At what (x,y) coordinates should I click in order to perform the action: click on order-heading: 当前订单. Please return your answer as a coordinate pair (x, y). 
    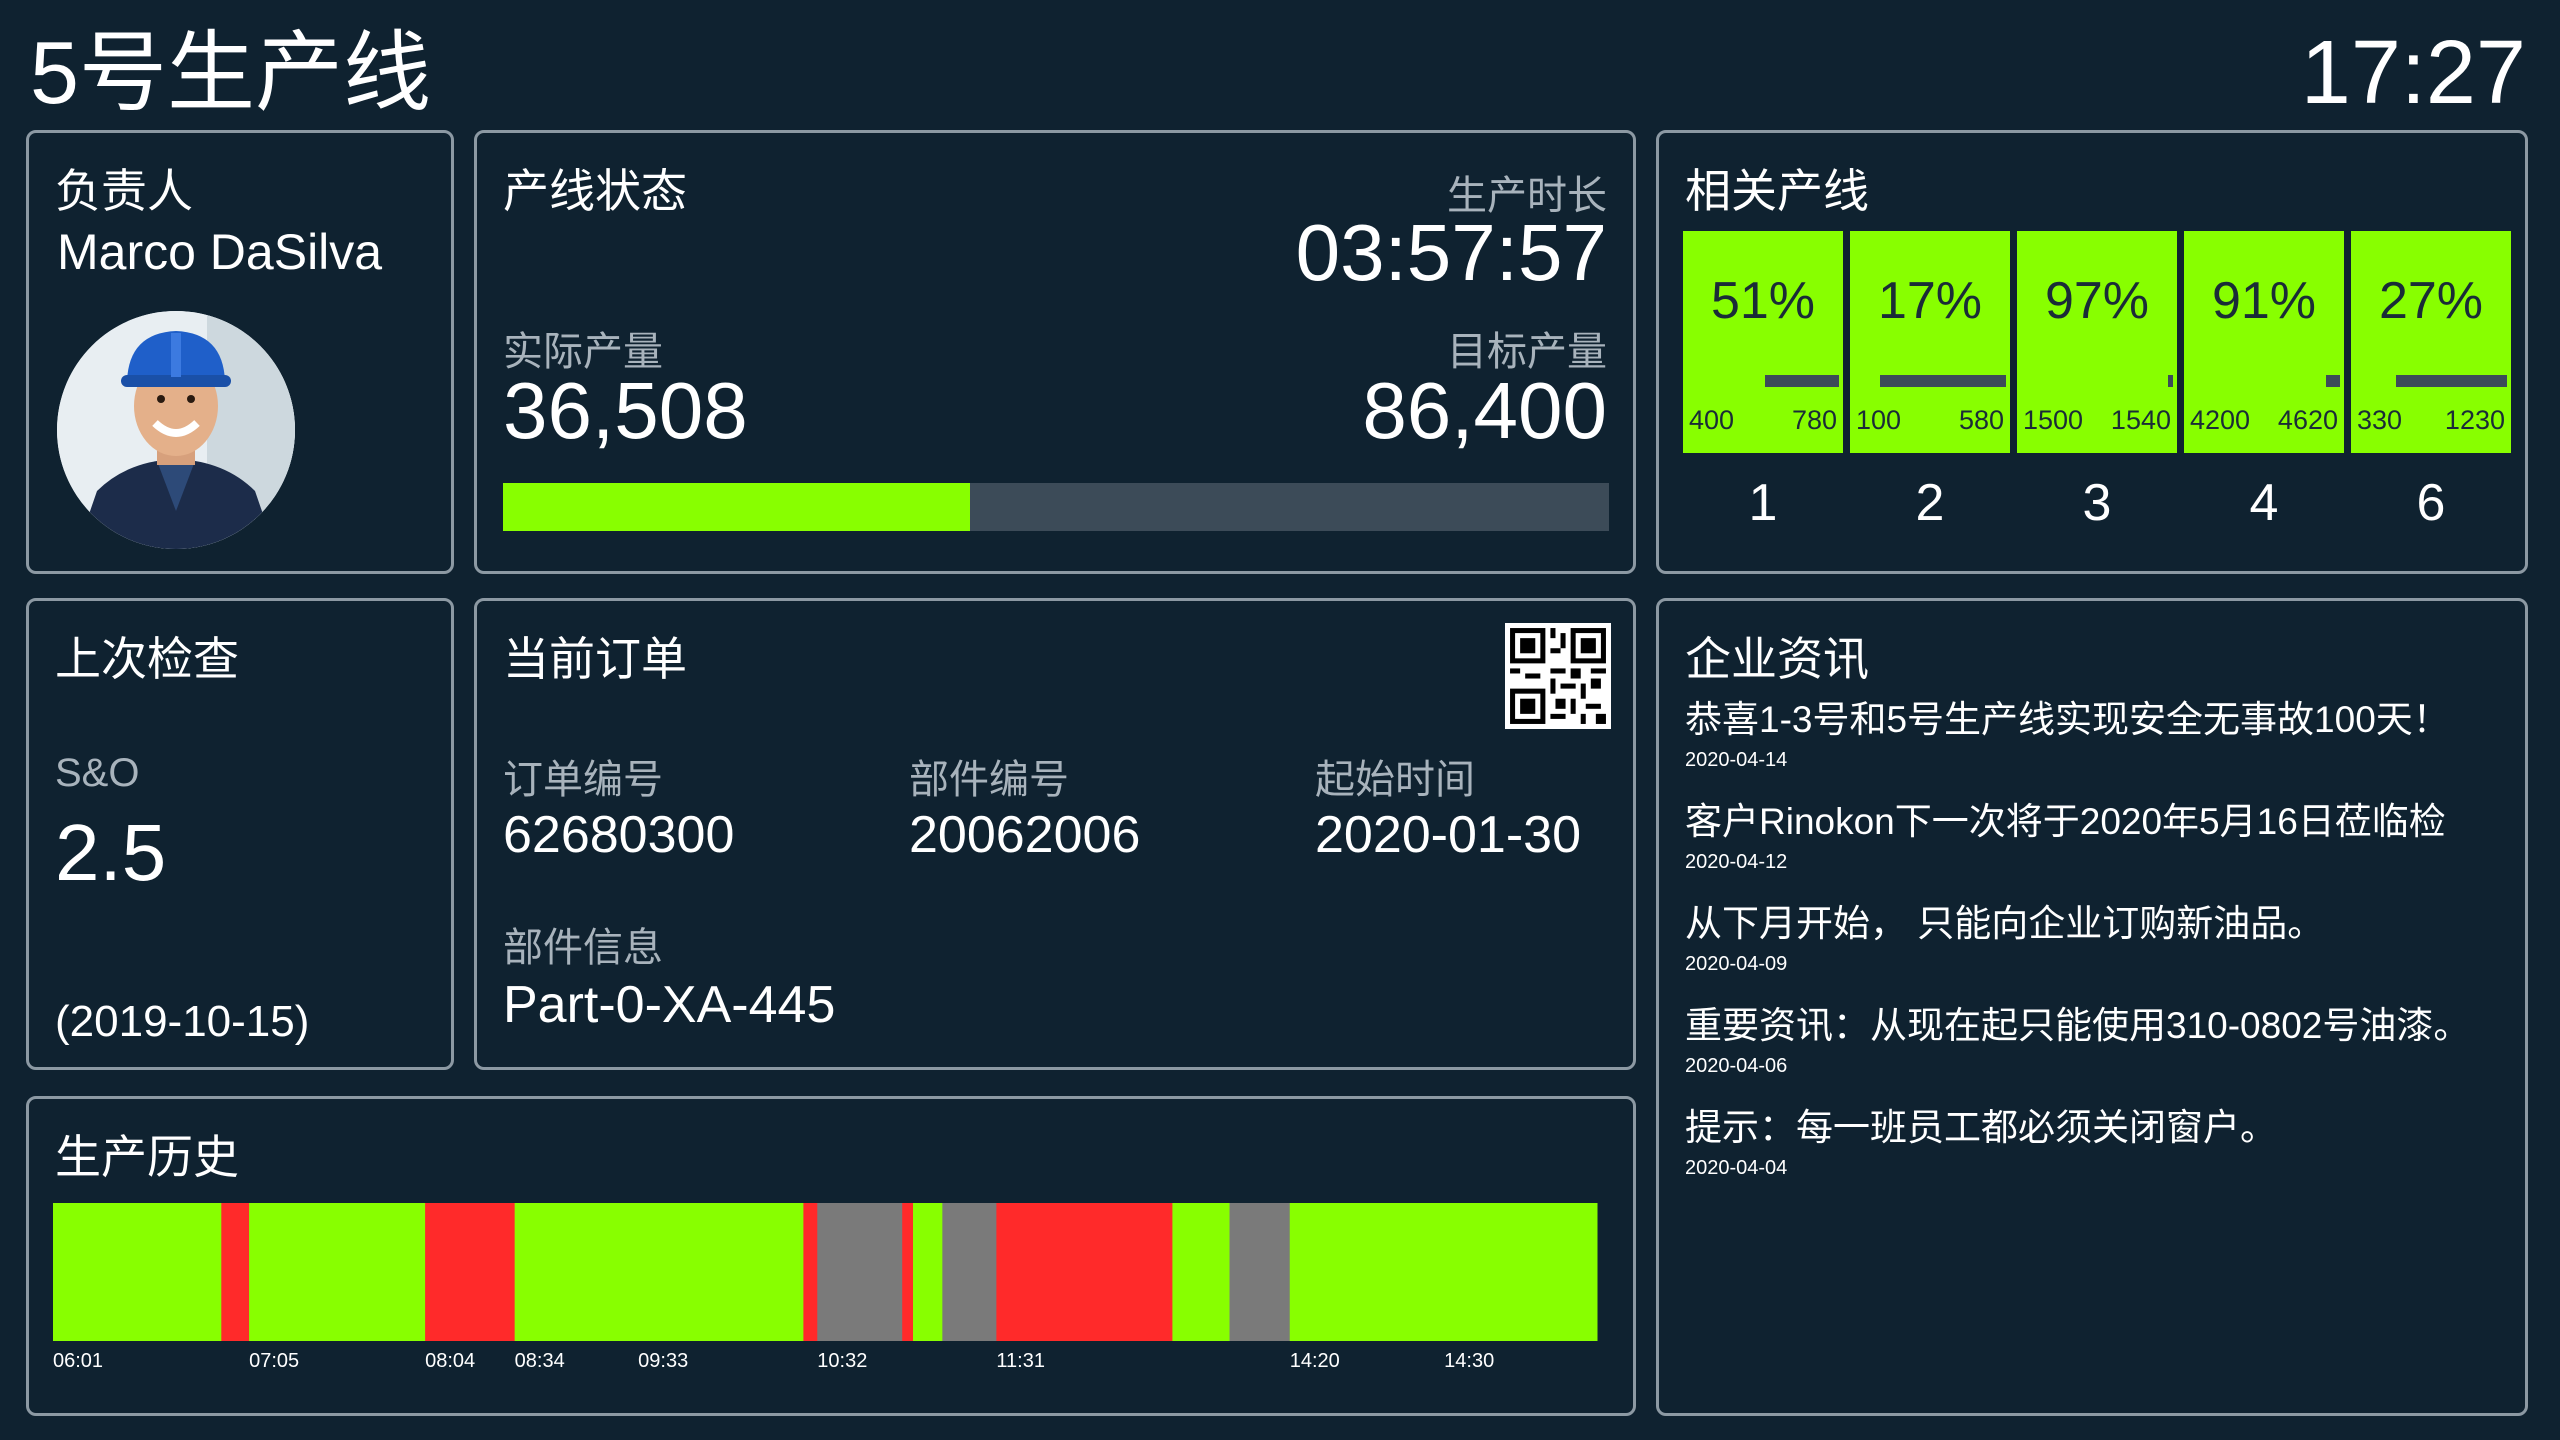
    Looking at the image, I should click on (595, 659).